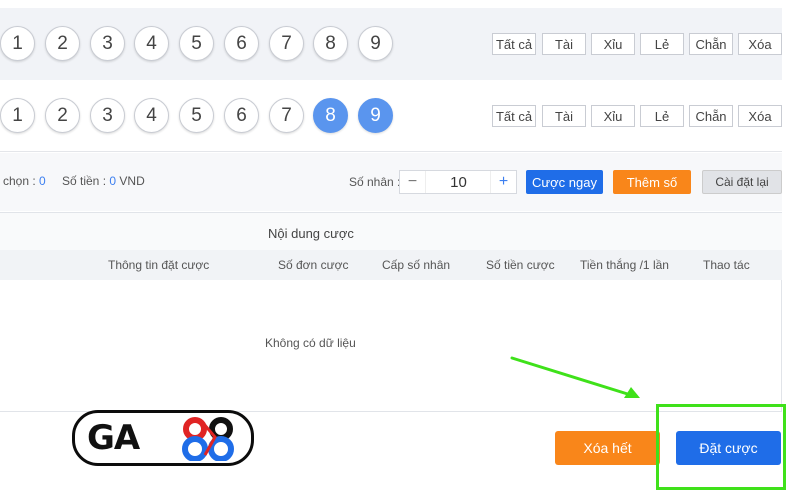  Describe the element at coordinates (163, 438) in the screenshot. I see `brand-logo: GA` at that location.